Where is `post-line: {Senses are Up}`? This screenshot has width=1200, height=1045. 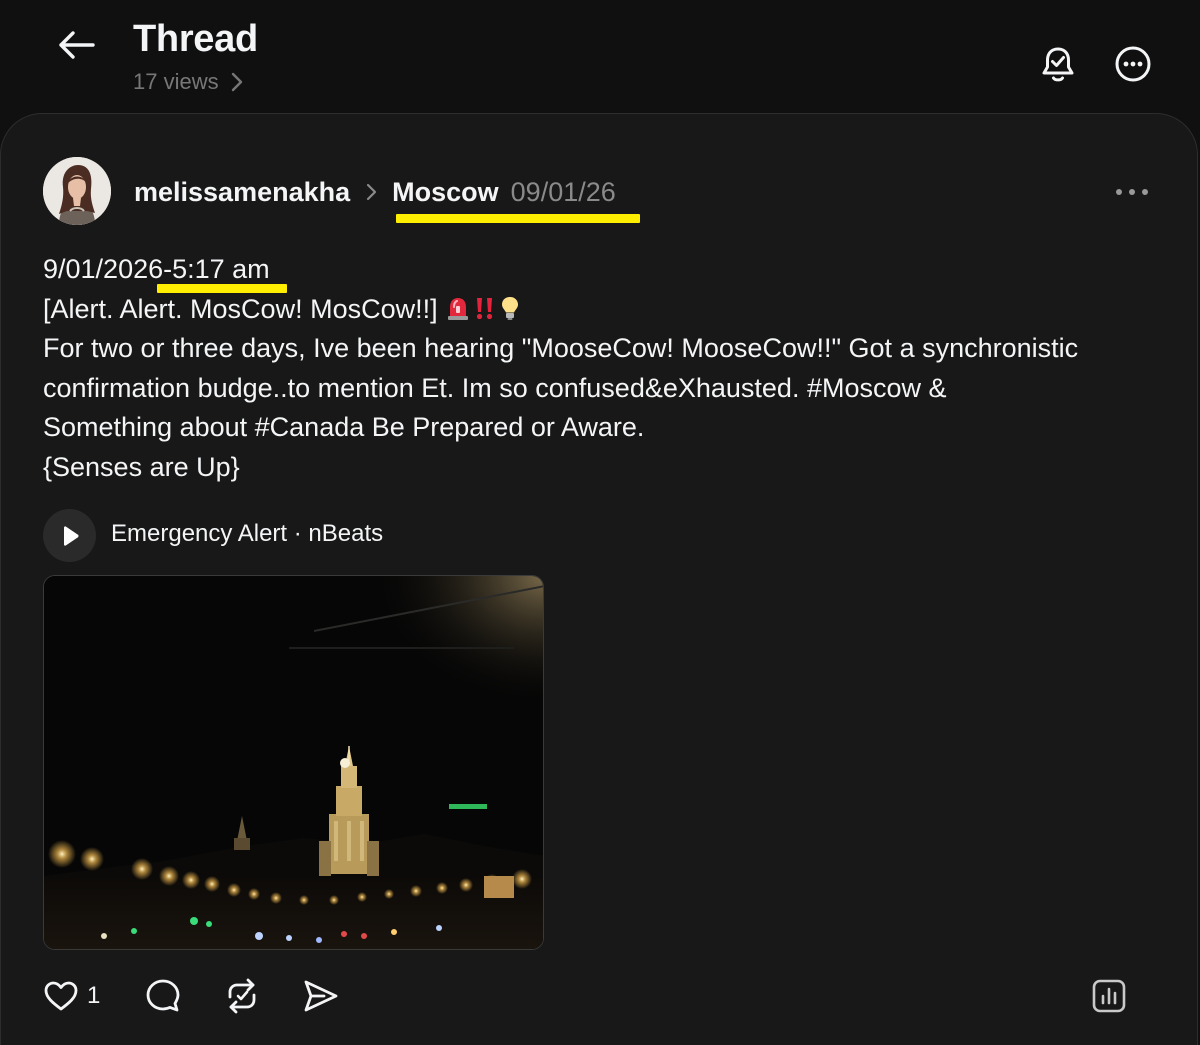
post-line: {Senses are Up} is located at coordinates (141, 466).